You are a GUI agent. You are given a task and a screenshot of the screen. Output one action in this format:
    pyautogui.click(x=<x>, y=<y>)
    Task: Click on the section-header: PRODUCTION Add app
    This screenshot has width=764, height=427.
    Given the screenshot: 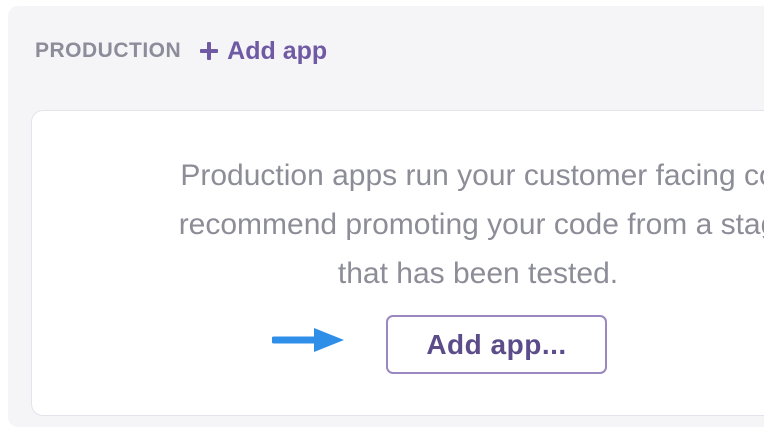 What is the action you would take?
    pyautogui.click(x=181, y=51)
    